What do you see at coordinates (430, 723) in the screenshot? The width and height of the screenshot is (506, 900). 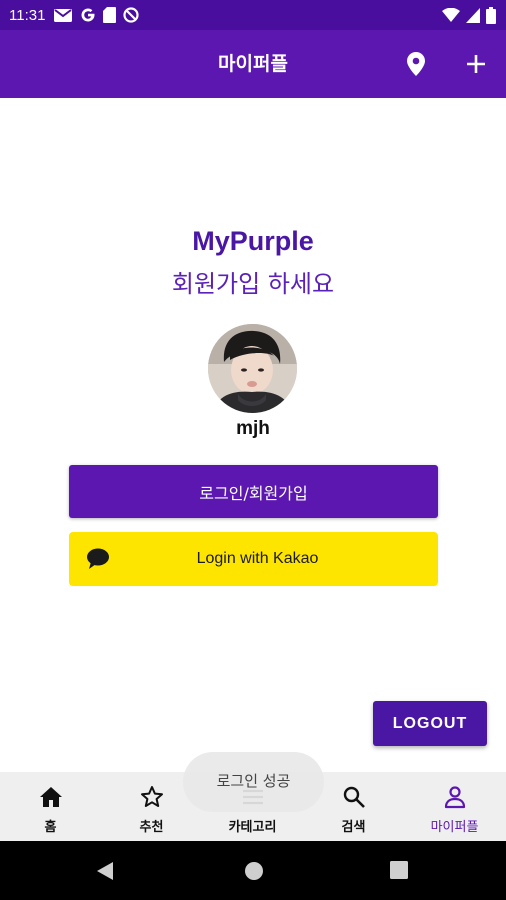 I see `logout-button: LOGOUT` at bounding box center [430, 723].